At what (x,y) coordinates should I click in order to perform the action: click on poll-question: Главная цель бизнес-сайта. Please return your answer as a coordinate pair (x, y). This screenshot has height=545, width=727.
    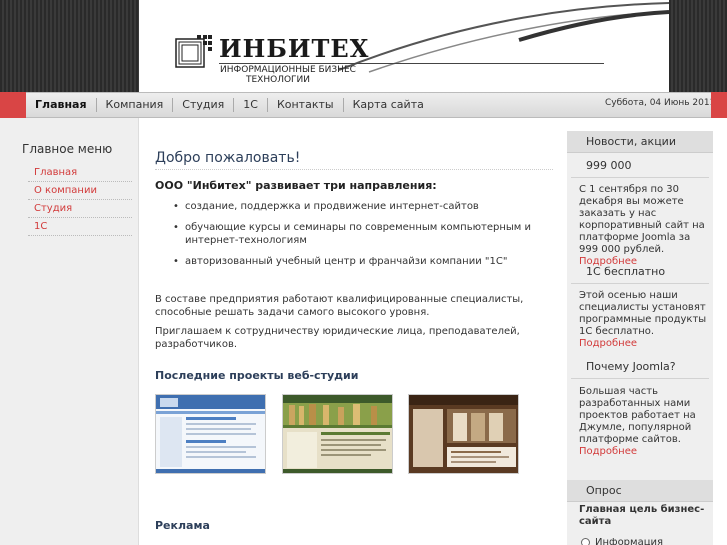
    Looking at the image, I should click on (642, 515).